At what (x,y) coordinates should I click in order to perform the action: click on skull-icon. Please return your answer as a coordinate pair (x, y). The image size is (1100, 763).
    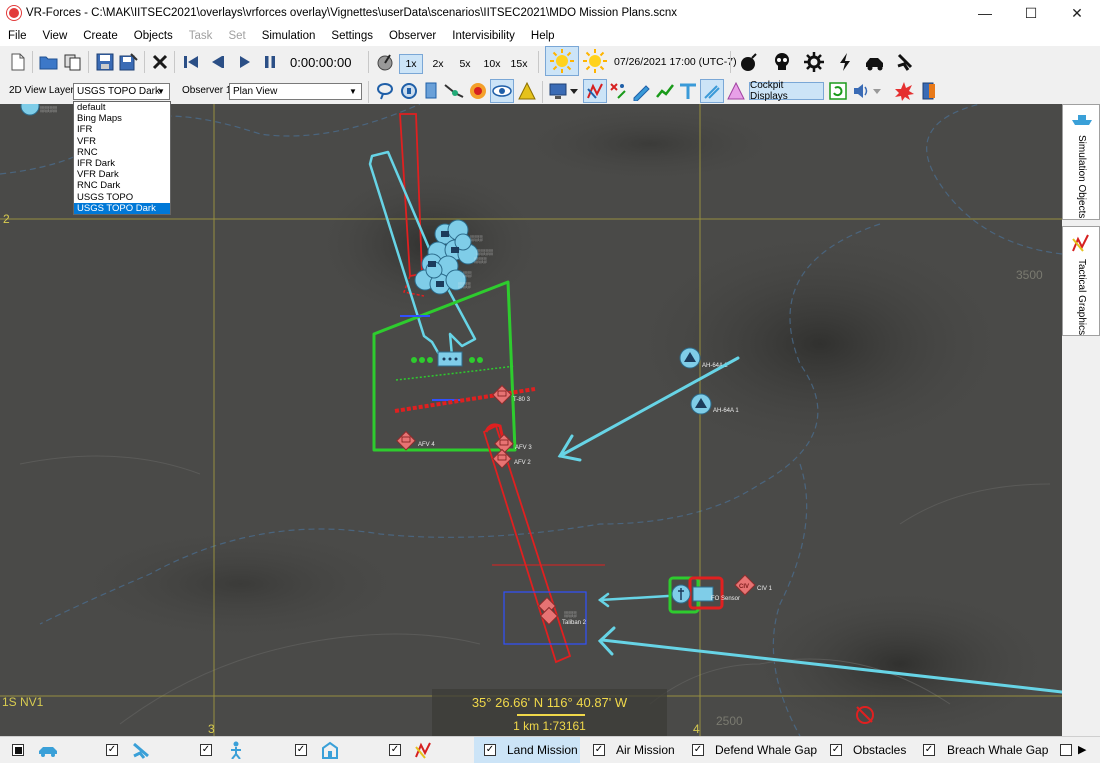
    Looking at the image, I should click on (782, 62).